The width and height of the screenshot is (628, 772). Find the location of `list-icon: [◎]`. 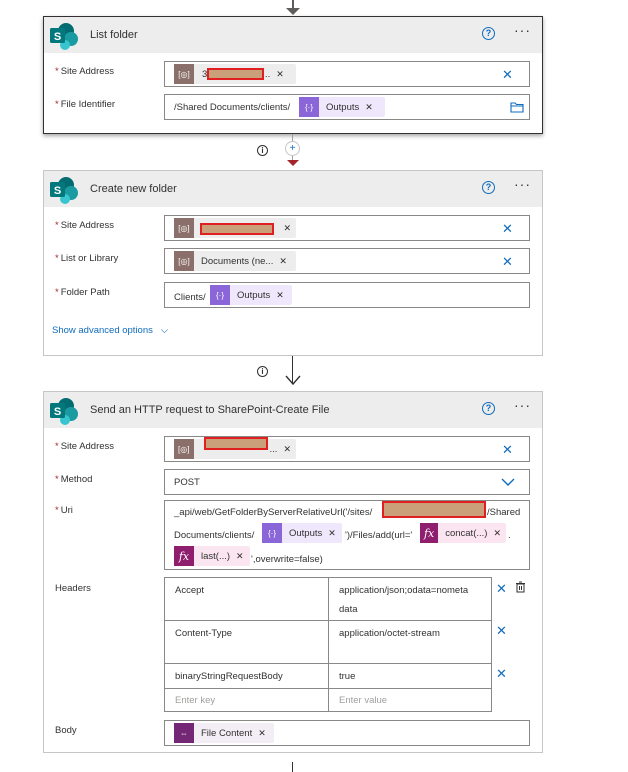

list-icon: [◎] is located at coordinates (184, 261).